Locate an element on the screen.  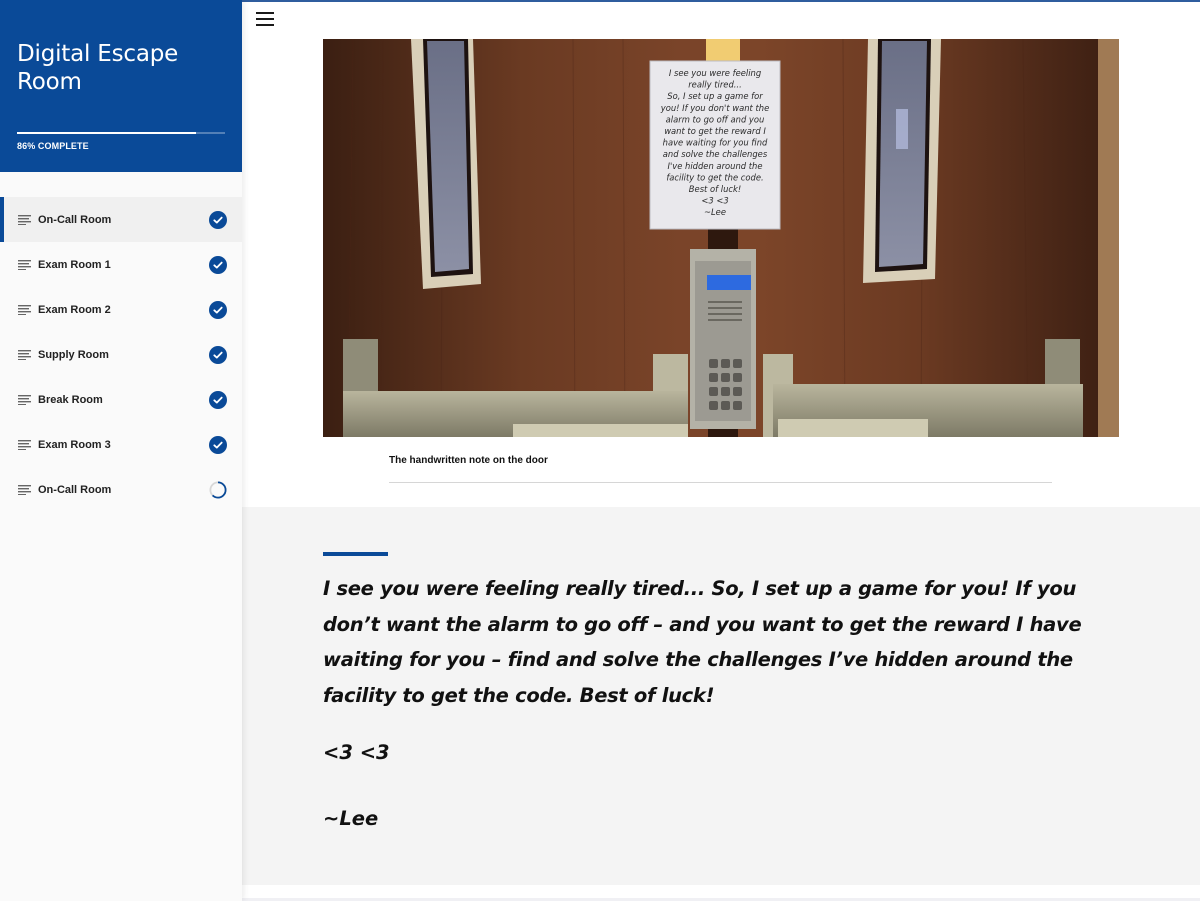
lesson-item: Supply Room is located at coordinates (121, 354).